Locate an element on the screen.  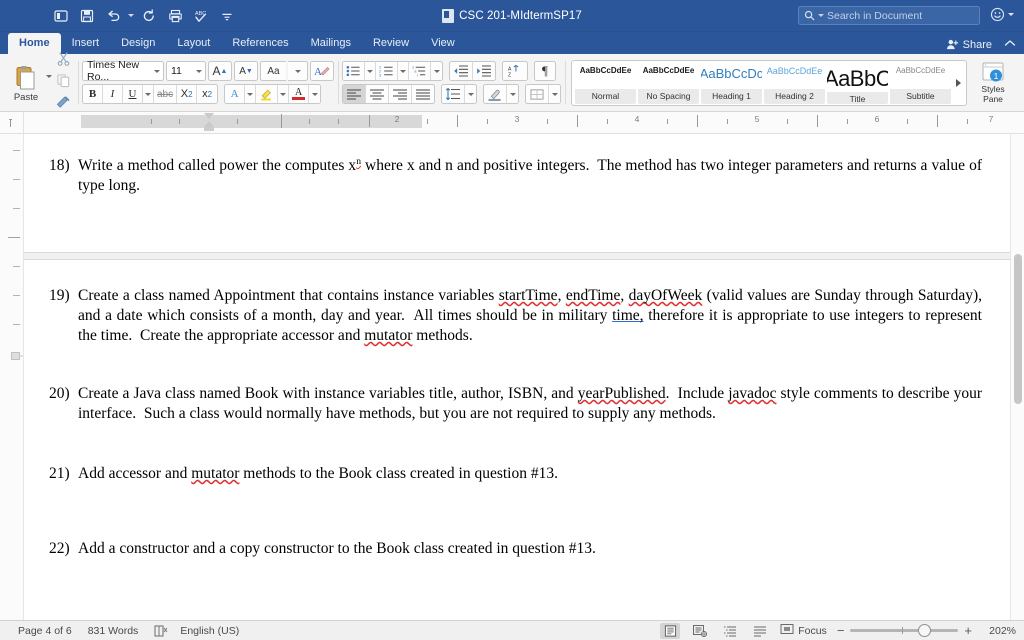
subscript-button: X2 is located at coordinates (187, 94).